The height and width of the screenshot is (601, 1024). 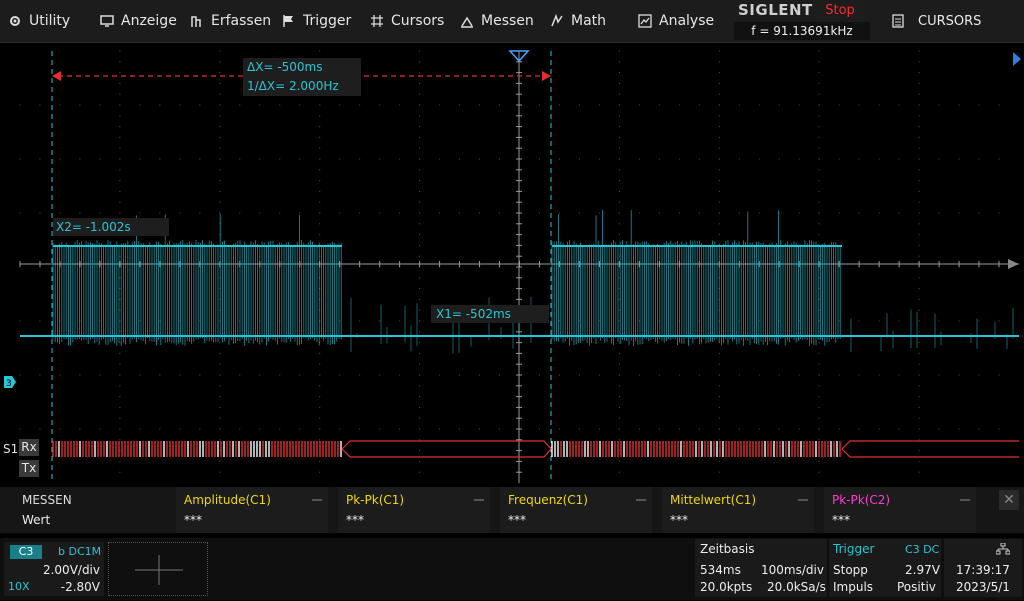 I want to click on menu-trigger: Trigger, so click(x=316, y=21).